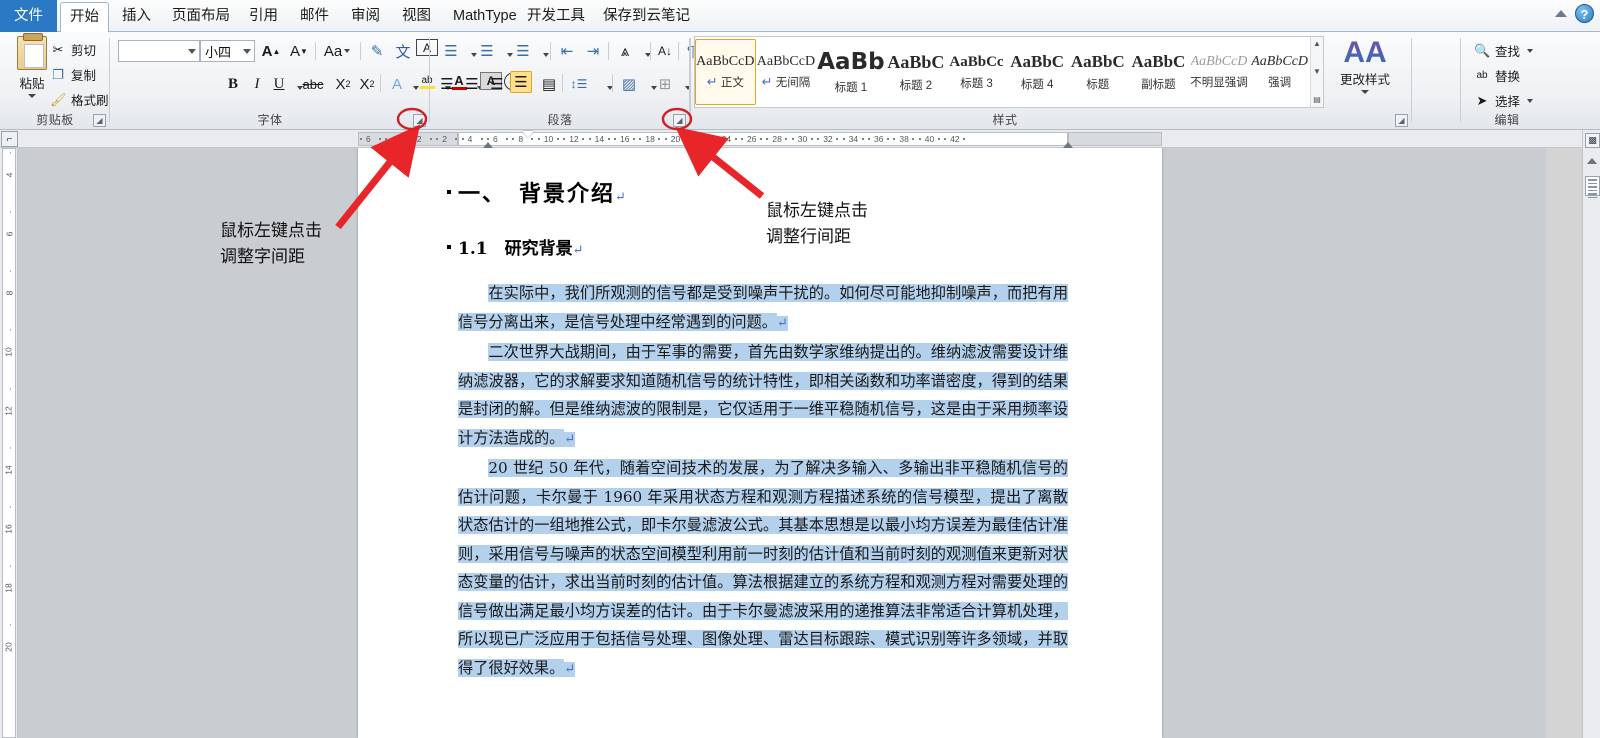 The width and height of the screenshot is (1600, 738). Describe the element at coordinates (665, 51) in the screenshot. I see `asian-sort-button: A↓` at that location.